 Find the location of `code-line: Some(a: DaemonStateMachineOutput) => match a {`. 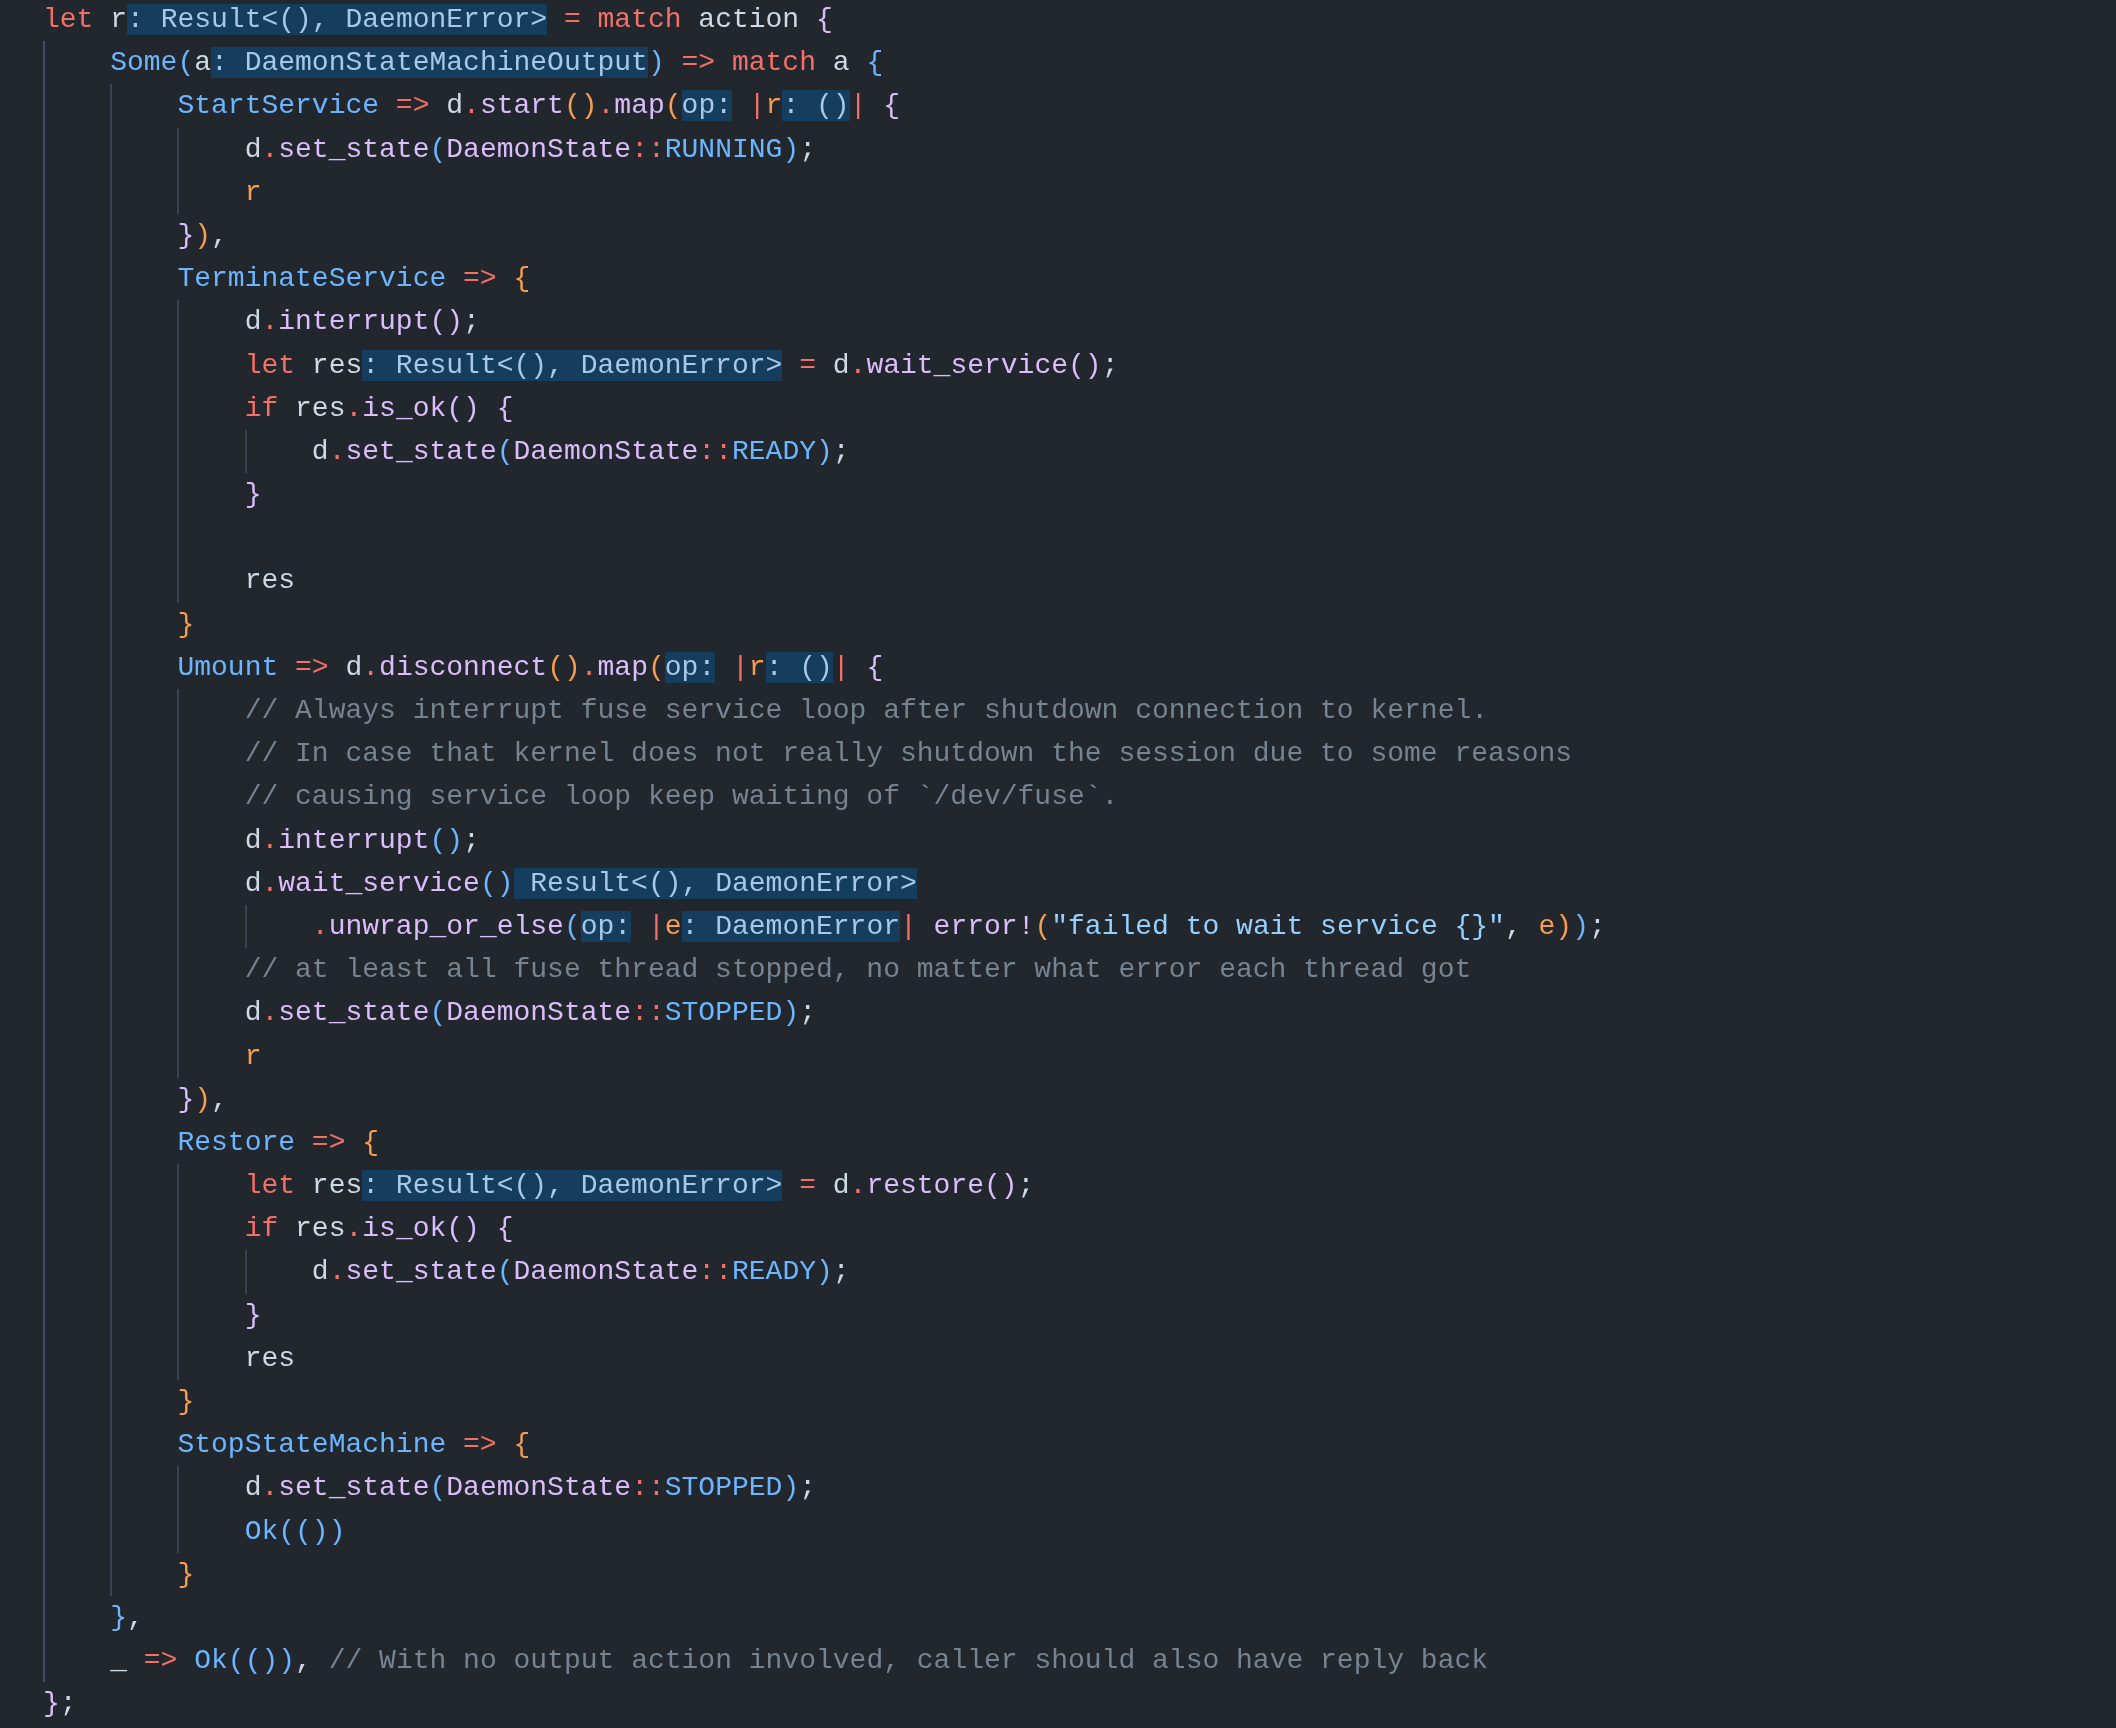

code-line: Some(a: DaemonStateMachineOutput) => match a { is located at coordinates (496, 63).